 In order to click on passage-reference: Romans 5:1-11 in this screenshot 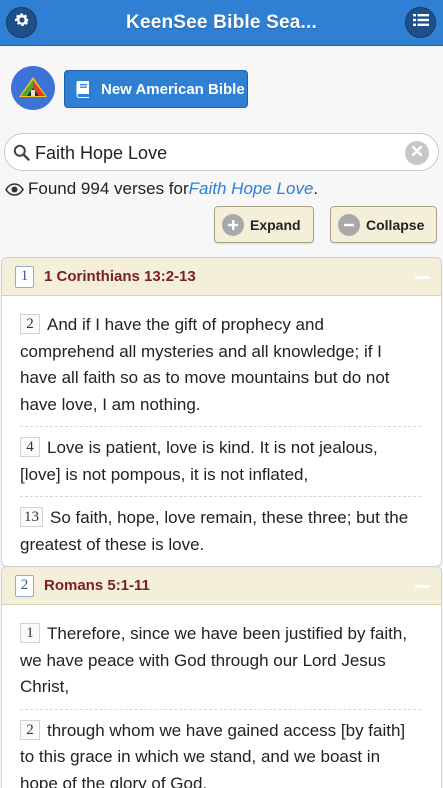, I will do `click(97, 585)`.